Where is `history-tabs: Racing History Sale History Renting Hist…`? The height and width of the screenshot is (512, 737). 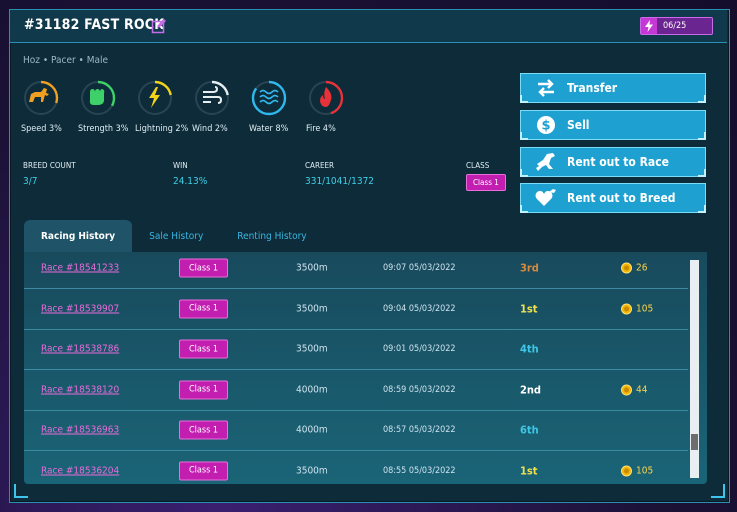 history-tabs: Racing History Sale History Renting Hist… is located at coordinates (174, 236).